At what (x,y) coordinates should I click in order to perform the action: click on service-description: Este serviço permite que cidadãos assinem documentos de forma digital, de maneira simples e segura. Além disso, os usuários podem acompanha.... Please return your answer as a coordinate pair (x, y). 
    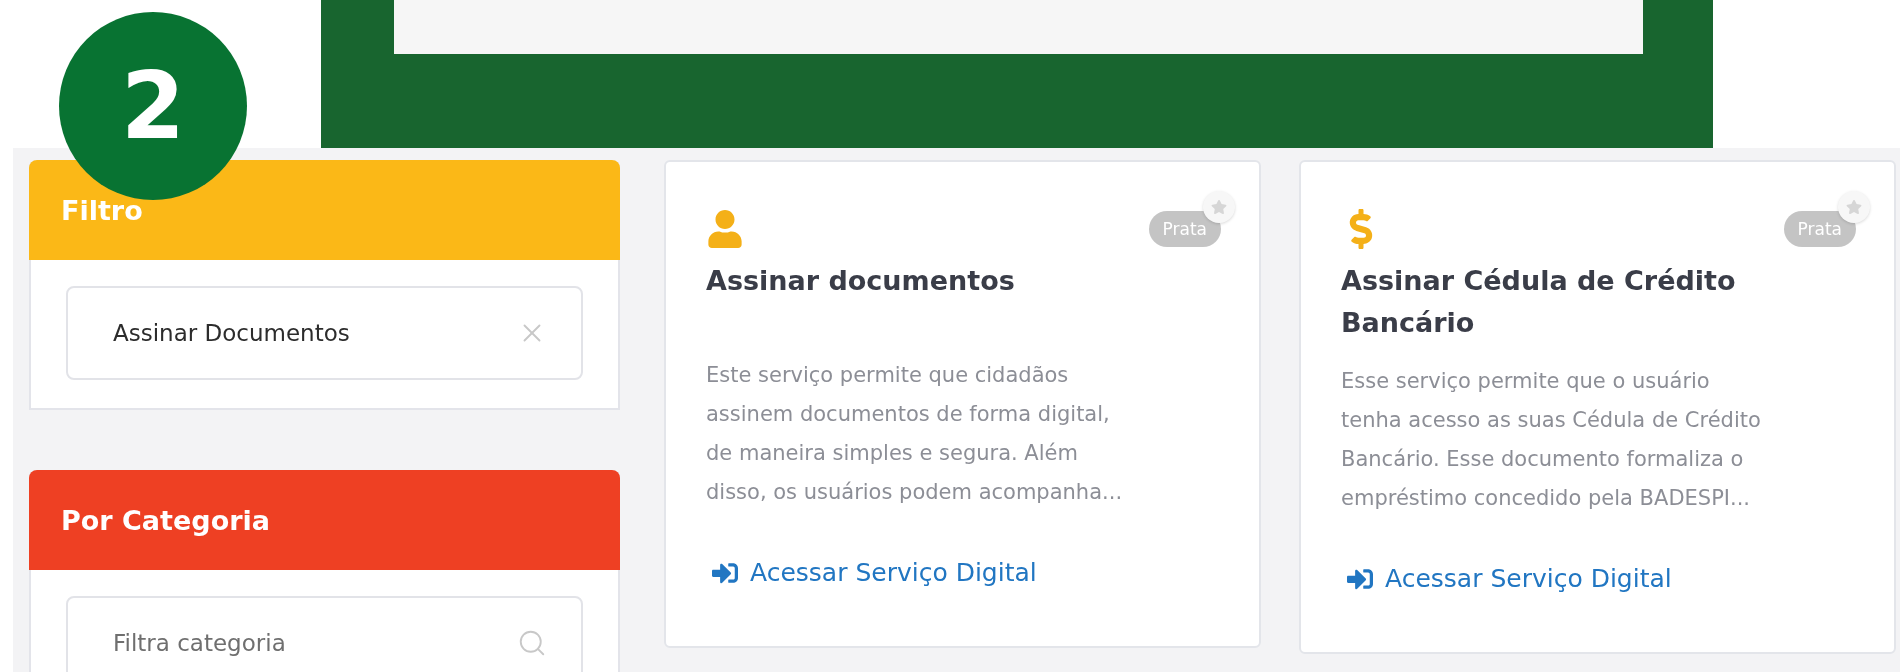
    Looking at the image, I should click on (915, 434).